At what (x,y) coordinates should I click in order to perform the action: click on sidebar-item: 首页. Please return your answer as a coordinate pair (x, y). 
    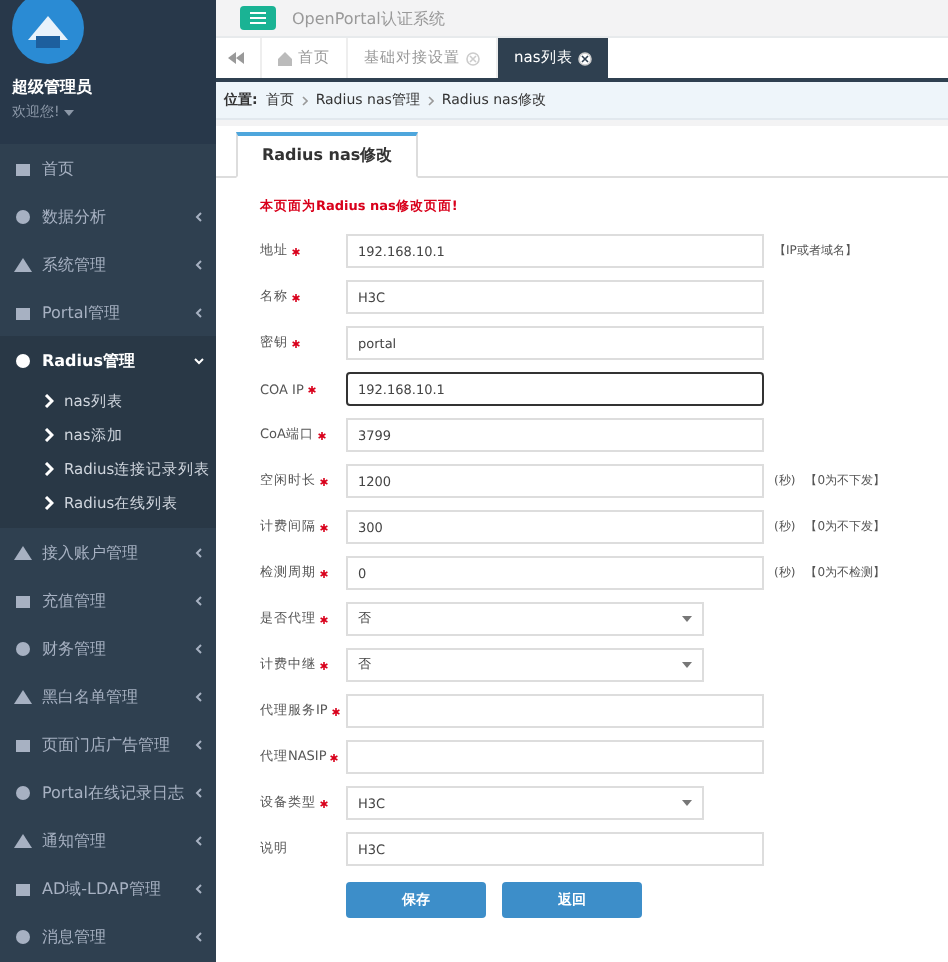
    Looking at the image, I should click on (108, 168).